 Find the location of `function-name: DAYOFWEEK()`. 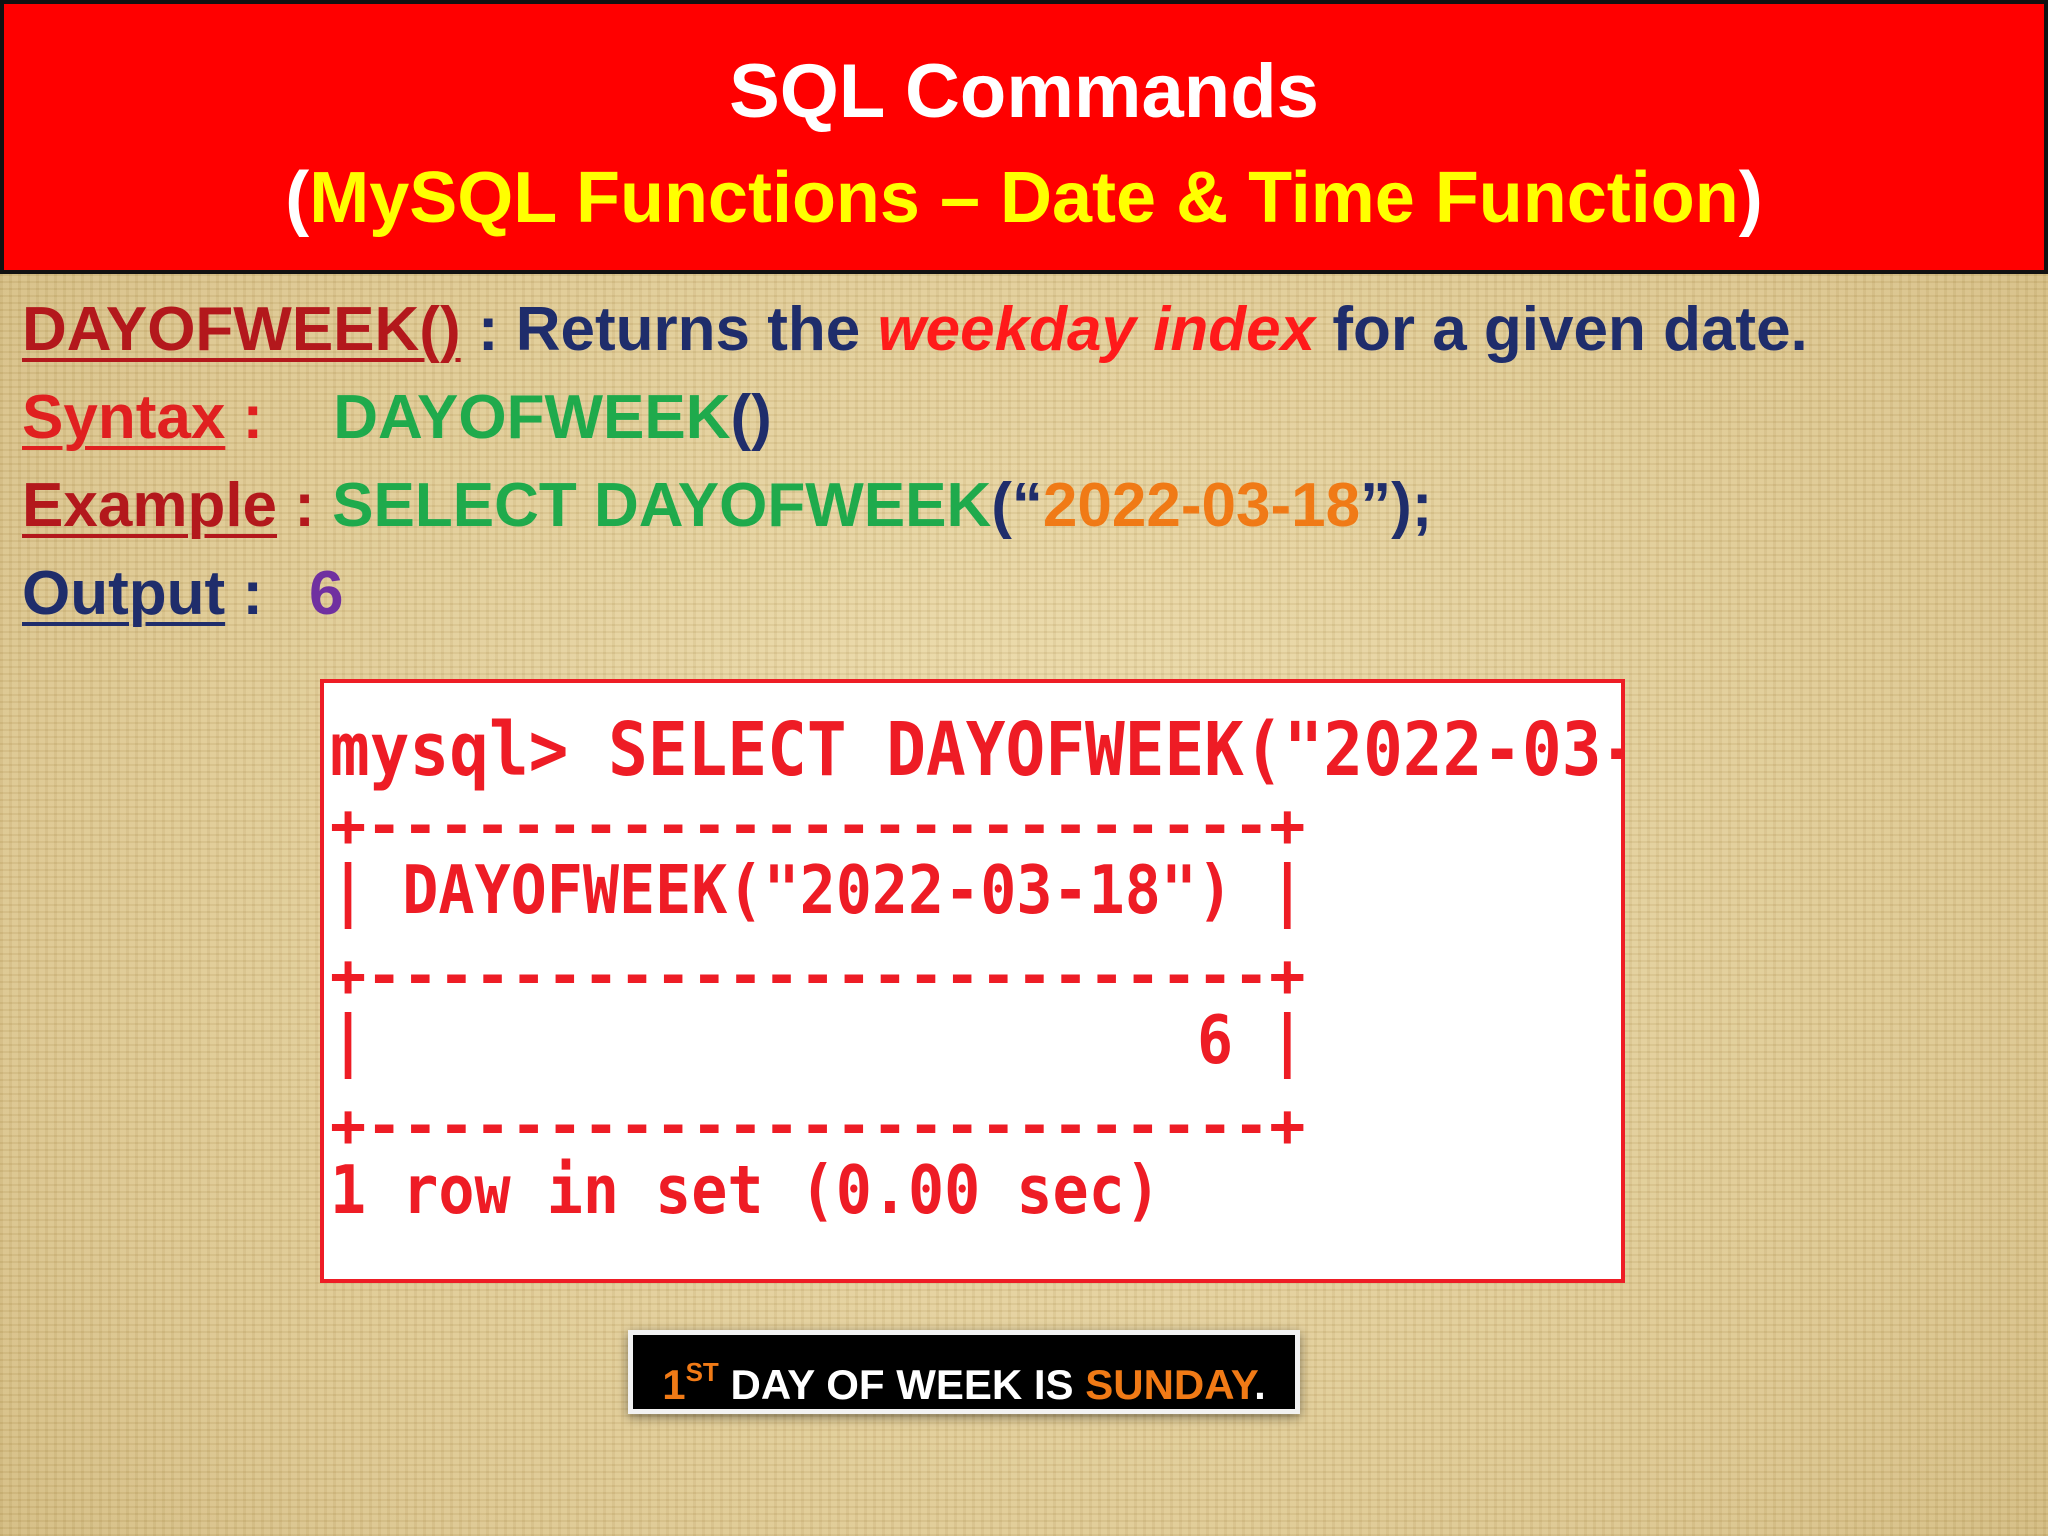

function-name: DAYOFWEEK() is located at coordinates (241, 329).